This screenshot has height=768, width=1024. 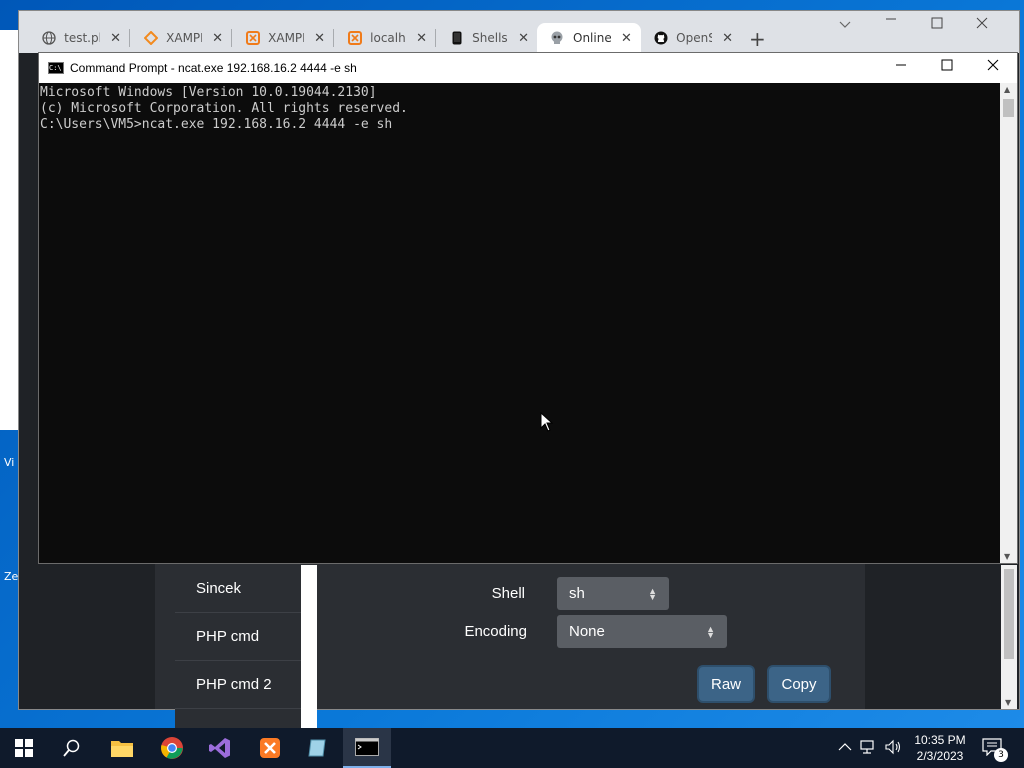 What do you see at coordinates (388, 38) in the screenshot?
I see `tab-label: localh` at bounding box center [388, 38].